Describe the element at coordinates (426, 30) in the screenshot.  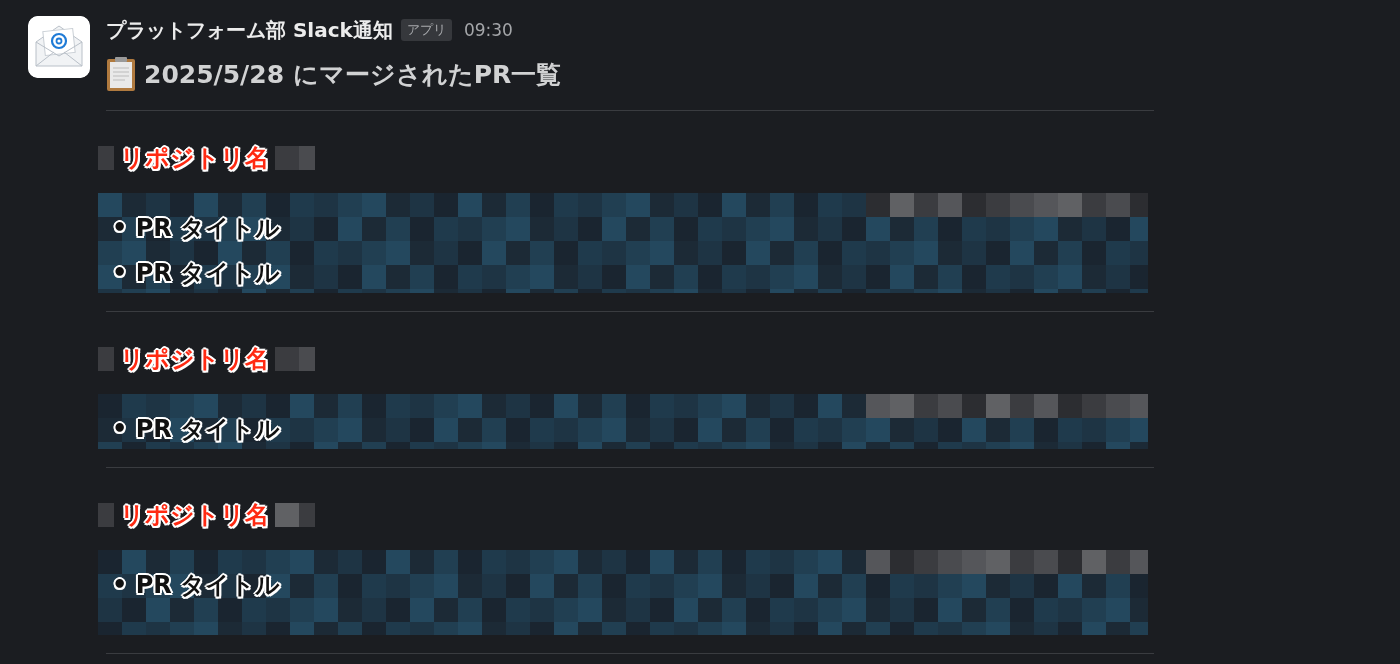
I see `app-badge: アプリ` at that location.